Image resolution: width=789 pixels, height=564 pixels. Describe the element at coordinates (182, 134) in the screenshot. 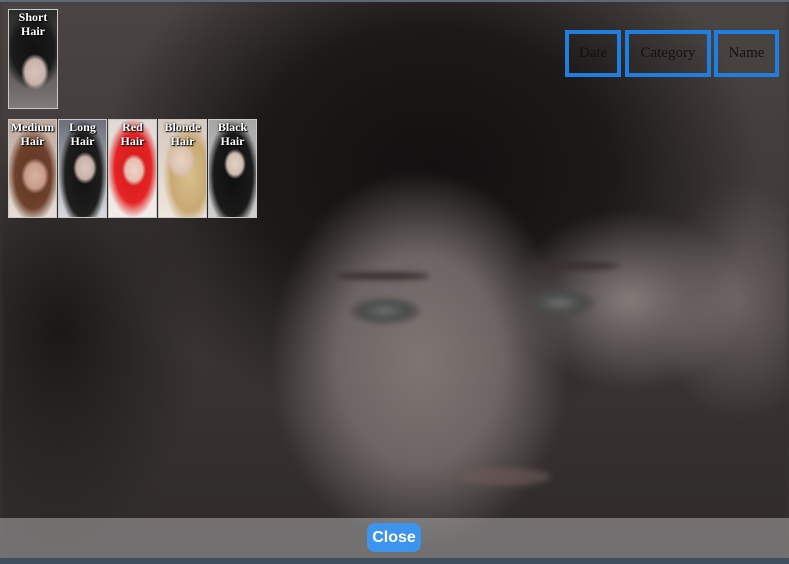

I see `thumbnail-label: Blonde Hair` at that location.